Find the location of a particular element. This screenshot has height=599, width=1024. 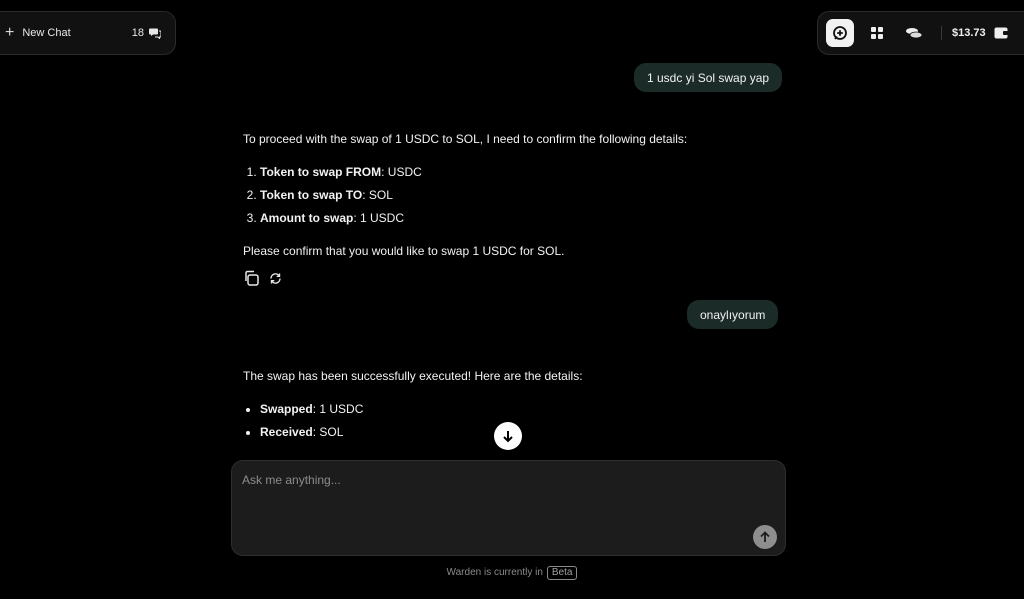

list-item: Swapped: 1 USDC is located at coordinates (521, 409).